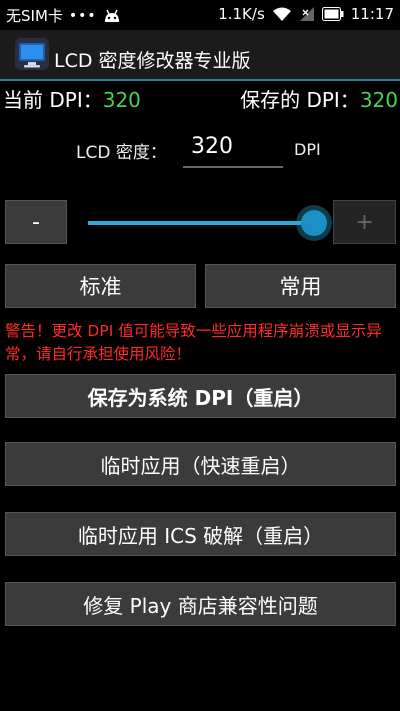 This screenshot has width=400, height=711. I want to click on lcd-density-label: LCD 密度：, so click(121, 153).